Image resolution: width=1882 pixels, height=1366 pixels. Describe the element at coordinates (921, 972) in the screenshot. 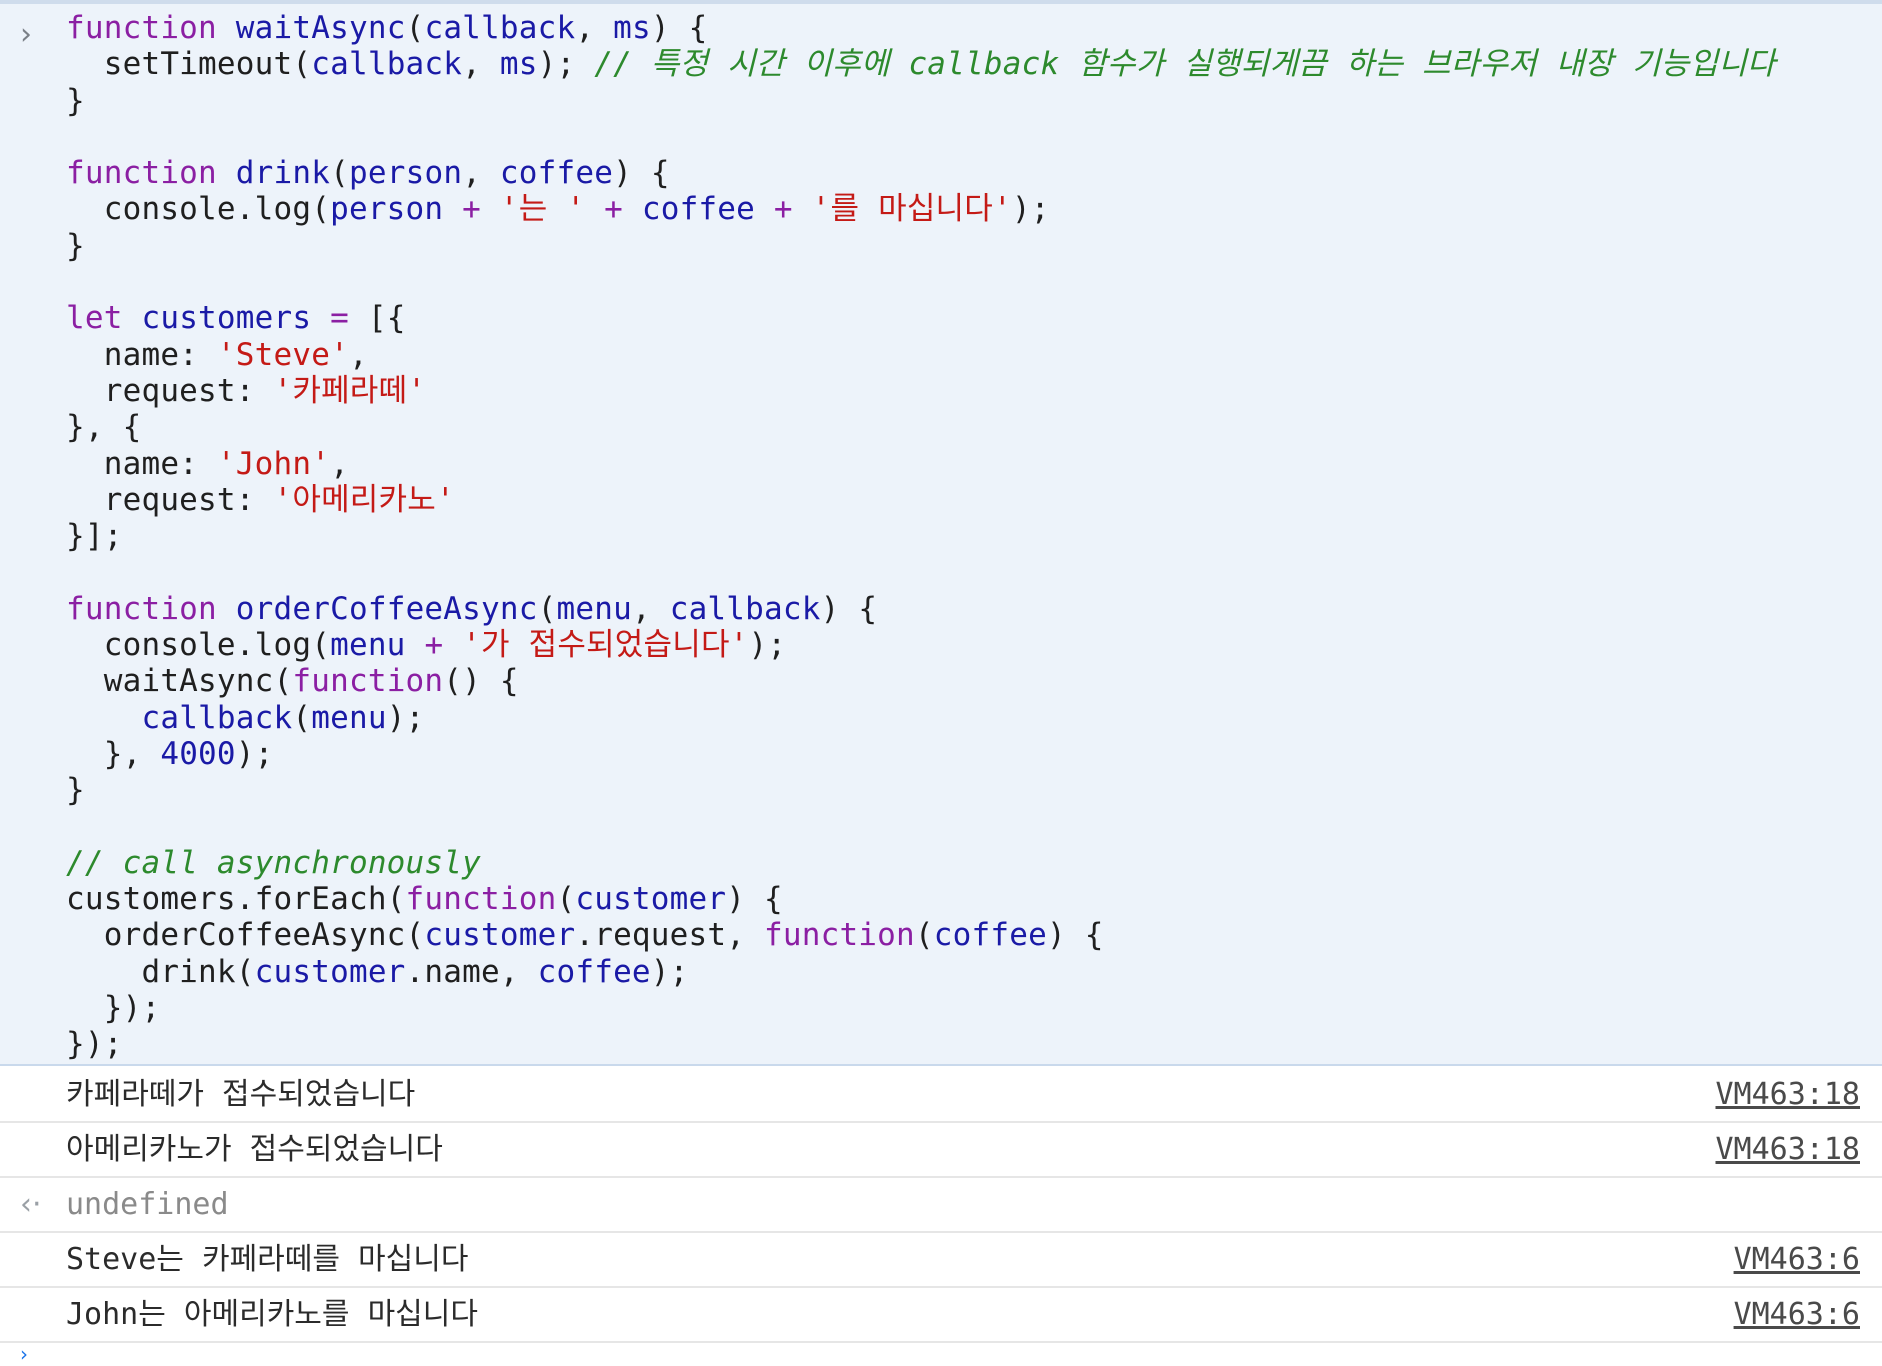

I see `code-line: drink(customer.name, coffee);` at that location.